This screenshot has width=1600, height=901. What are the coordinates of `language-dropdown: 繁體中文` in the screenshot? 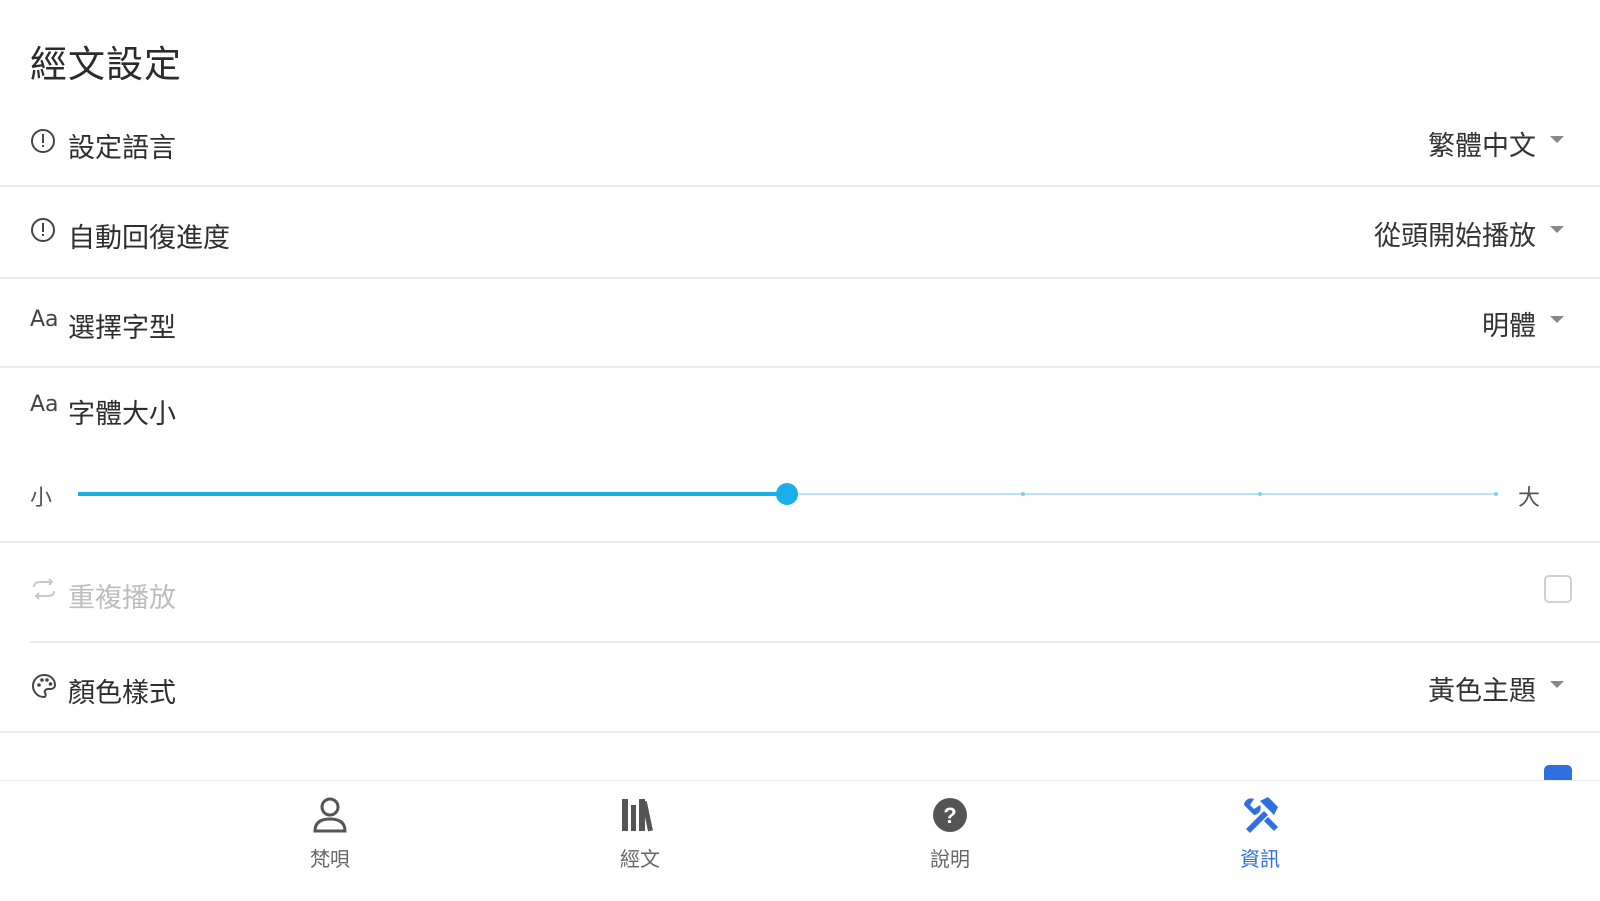 It's located at (1496, 143).